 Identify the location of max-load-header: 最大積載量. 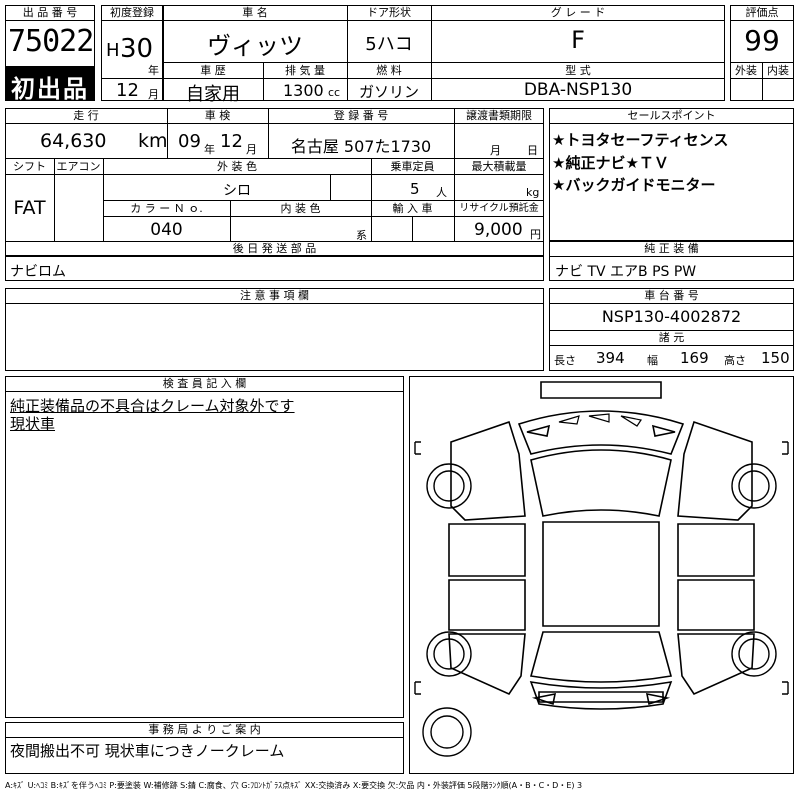
(499, 166).